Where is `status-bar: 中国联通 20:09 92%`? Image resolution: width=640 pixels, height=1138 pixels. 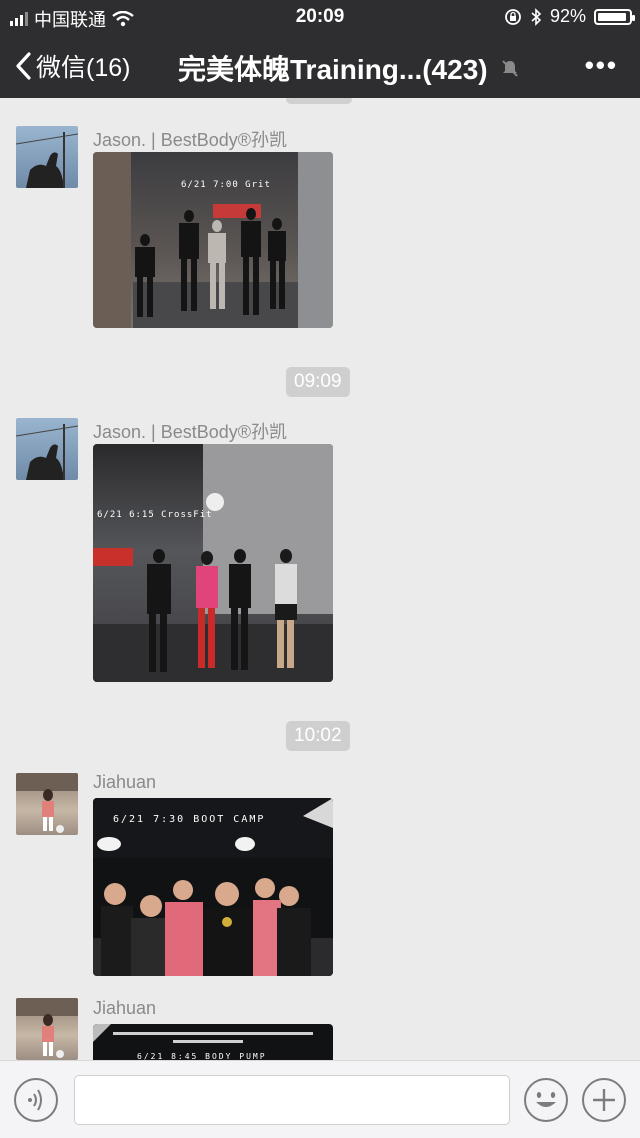 status-bar: 中国联通 20:09 92% is located at coordinates (320, 17).